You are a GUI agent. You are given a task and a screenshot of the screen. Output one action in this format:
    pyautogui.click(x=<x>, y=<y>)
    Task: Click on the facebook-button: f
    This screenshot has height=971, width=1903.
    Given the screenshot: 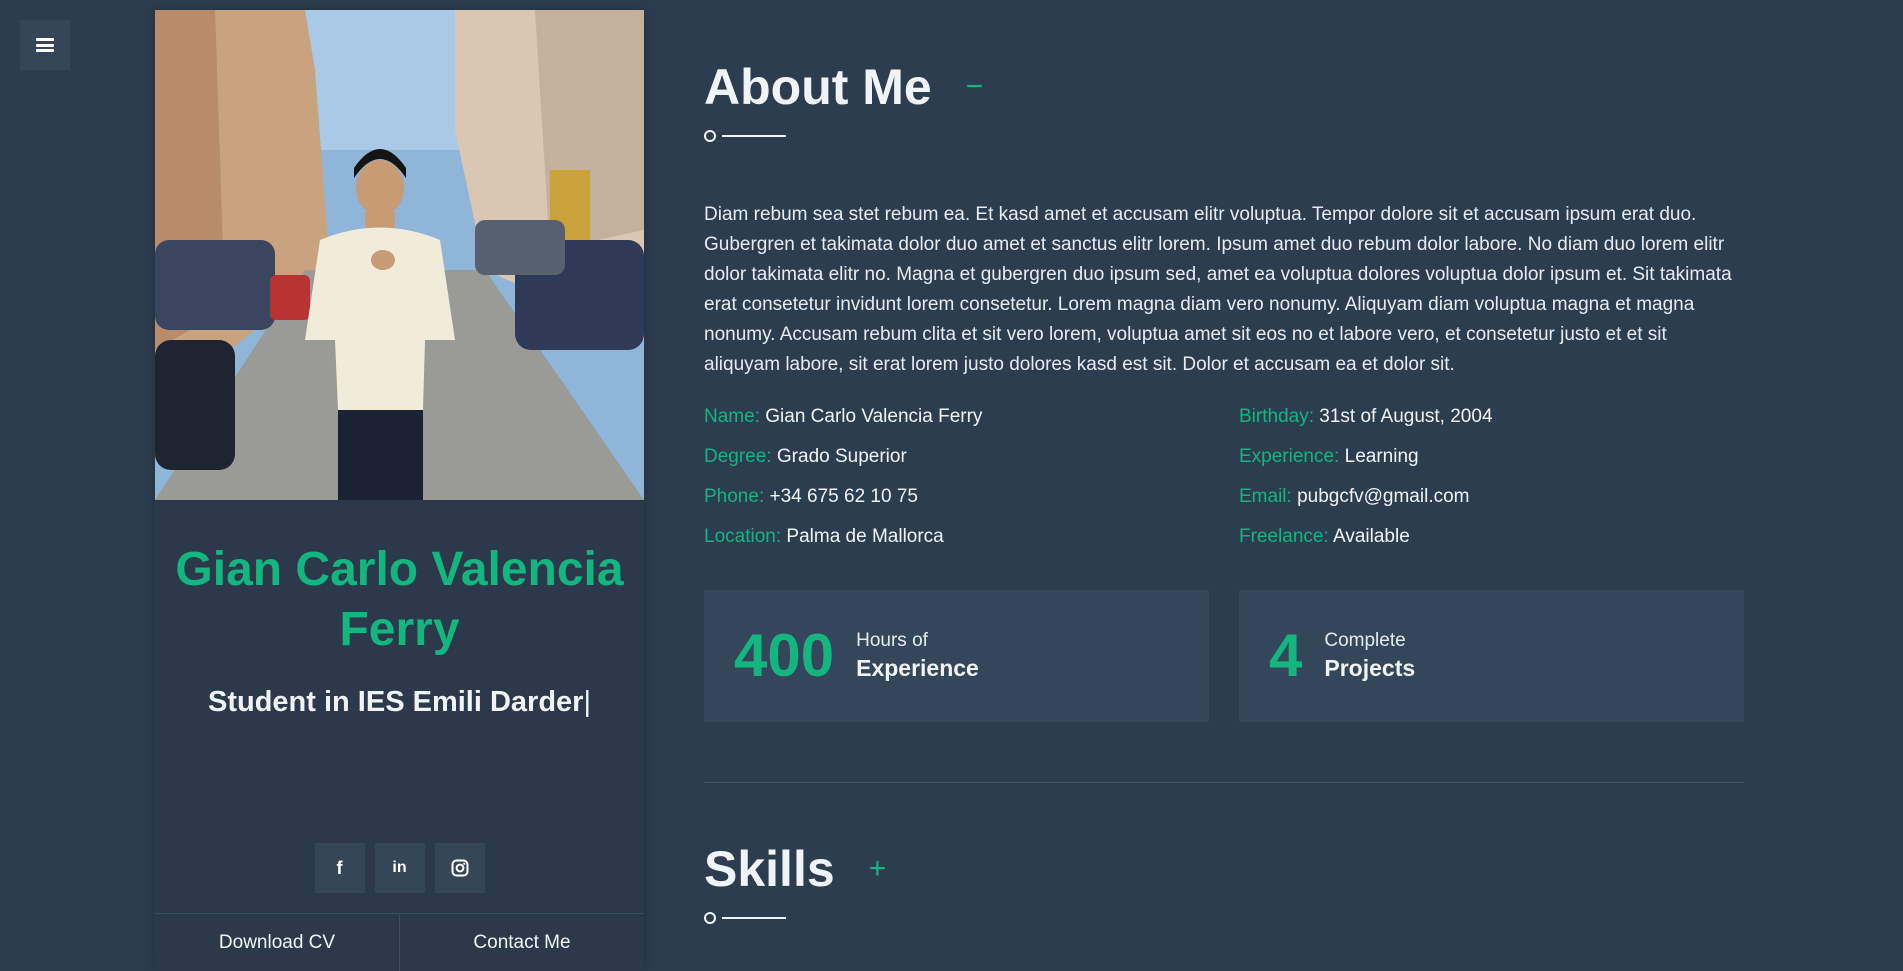 What is the action you would take?
    pyautogui.click(x=339, y=868)
    